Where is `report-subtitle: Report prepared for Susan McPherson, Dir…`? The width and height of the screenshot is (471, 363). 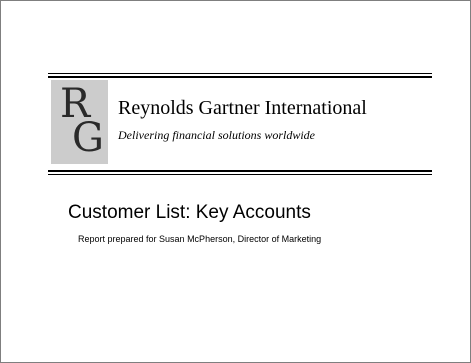
report-subtitle: Report prepared for Susan McPherson, Dir… is located at coordinates (200, 239).